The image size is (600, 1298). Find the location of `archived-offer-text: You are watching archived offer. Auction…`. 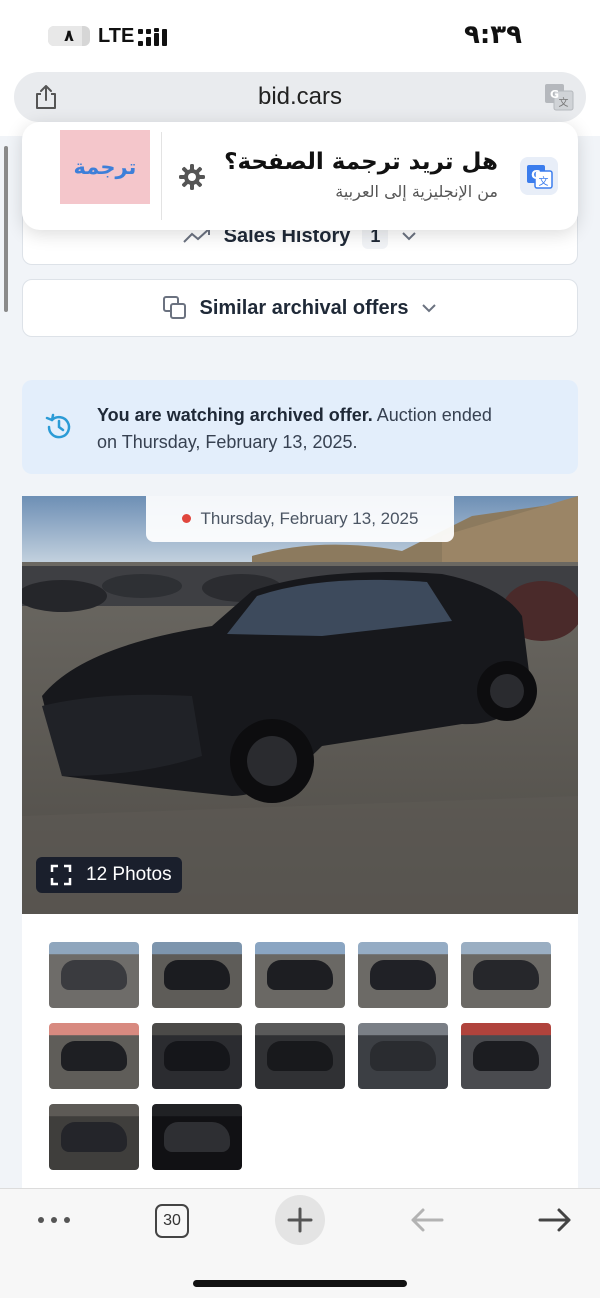

archived-offer-text: You are watching archived offer. Auction… is located at coordinates (297, 429).